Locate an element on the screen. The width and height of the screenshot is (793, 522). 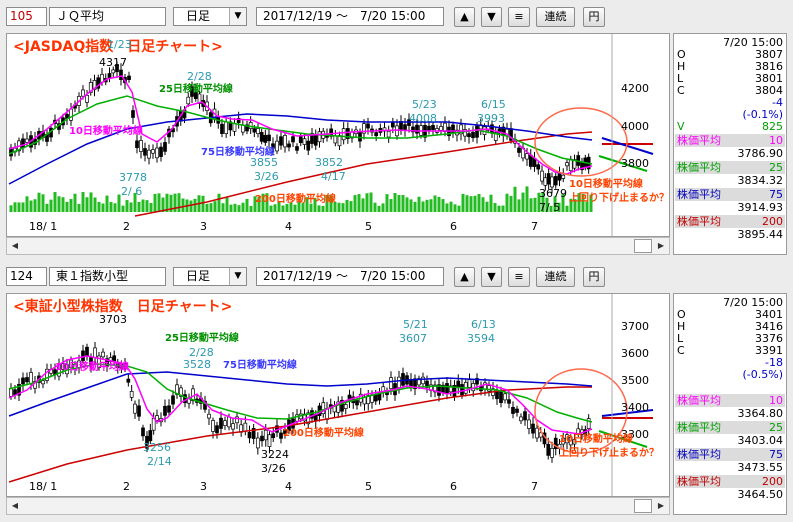
low-c-date: 4/17 is located at coordinates (333, 176).